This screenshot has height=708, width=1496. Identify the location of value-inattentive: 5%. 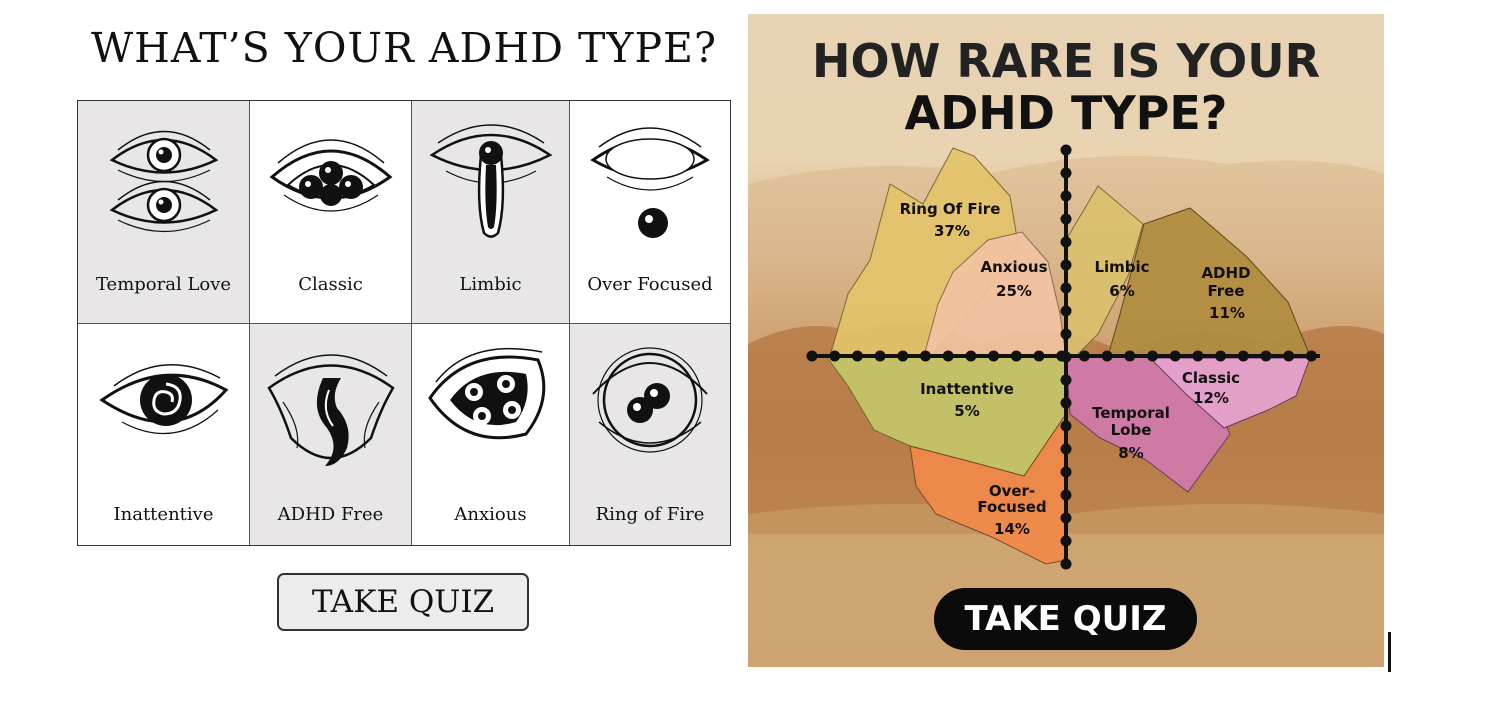
(966, 411).